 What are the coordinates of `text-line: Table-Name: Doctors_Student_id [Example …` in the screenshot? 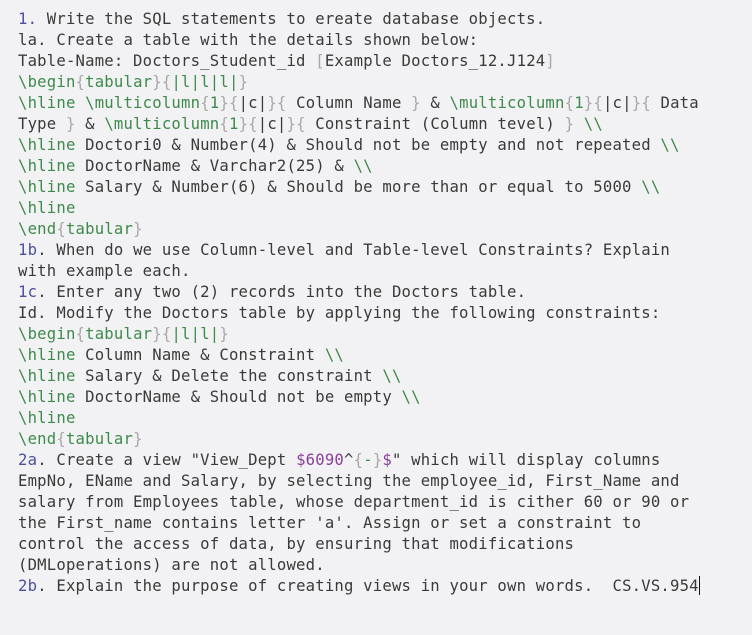 It's located at (359, 61).